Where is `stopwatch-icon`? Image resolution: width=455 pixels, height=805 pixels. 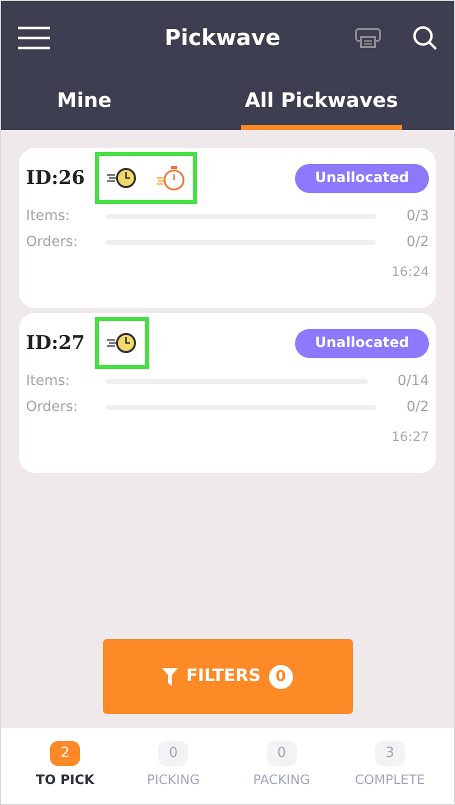
stopwatch-icon is located at coordinates (171, 178).